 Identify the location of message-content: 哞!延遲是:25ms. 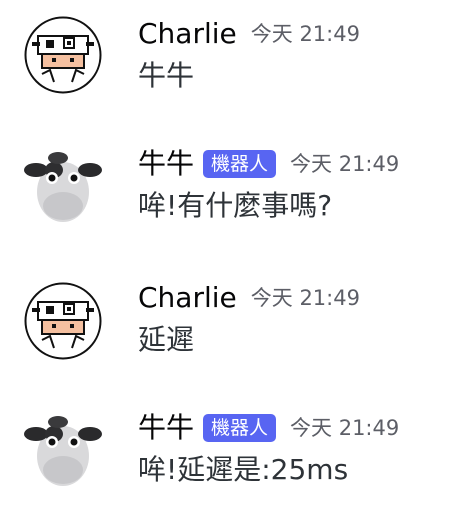
(243, 469).